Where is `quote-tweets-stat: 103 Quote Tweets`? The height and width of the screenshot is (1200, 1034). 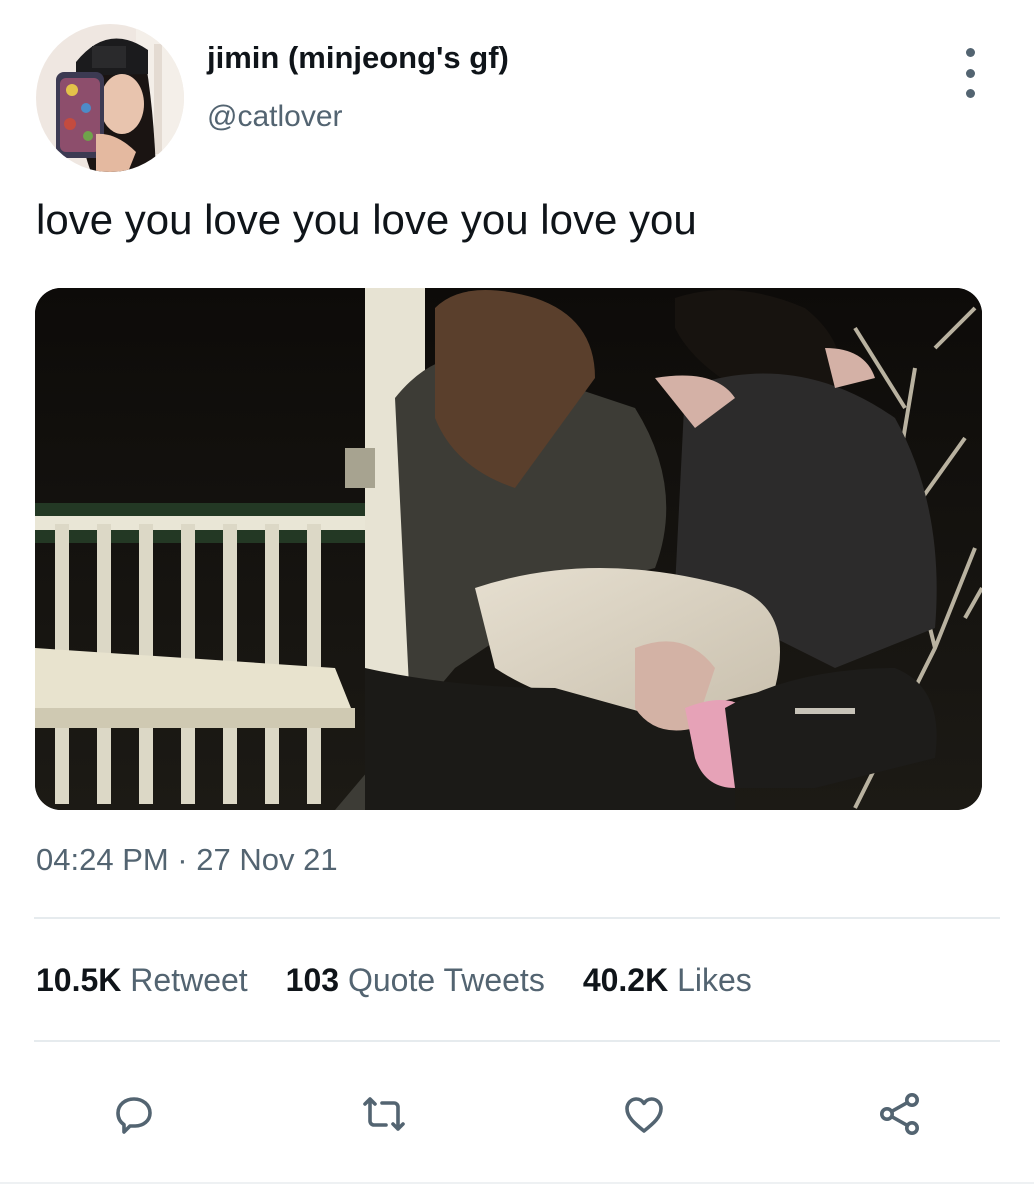
quote-tweets-stat: 103 Quote Tweets is located at coordinates (415, 980).